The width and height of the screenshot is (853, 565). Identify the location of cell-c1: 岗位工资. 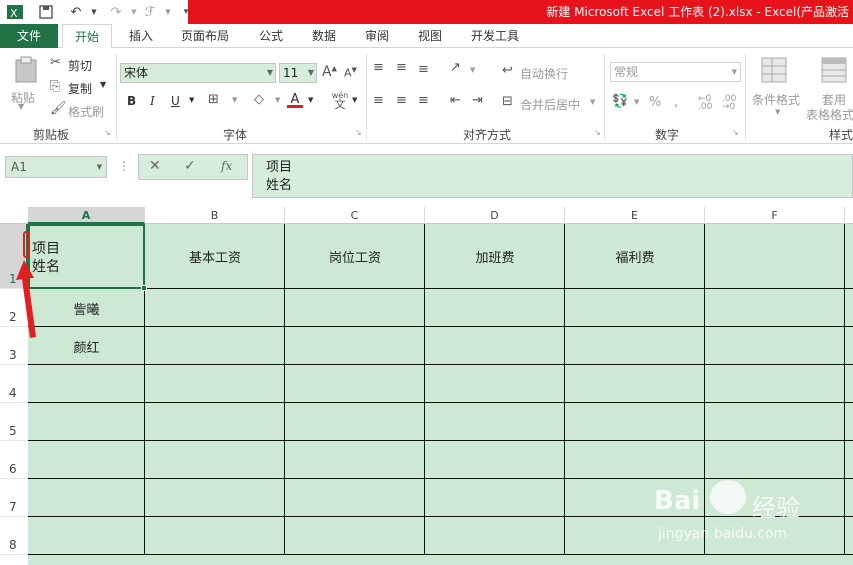
(355, 256).